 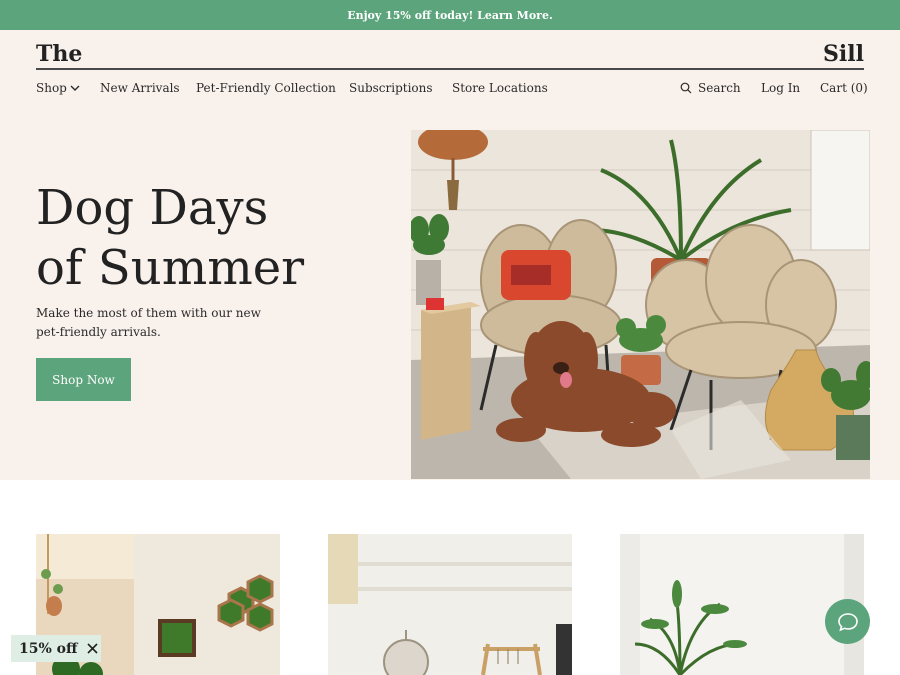 I want to click on nav-shop-label: Shop, so click(x=51, y=88).